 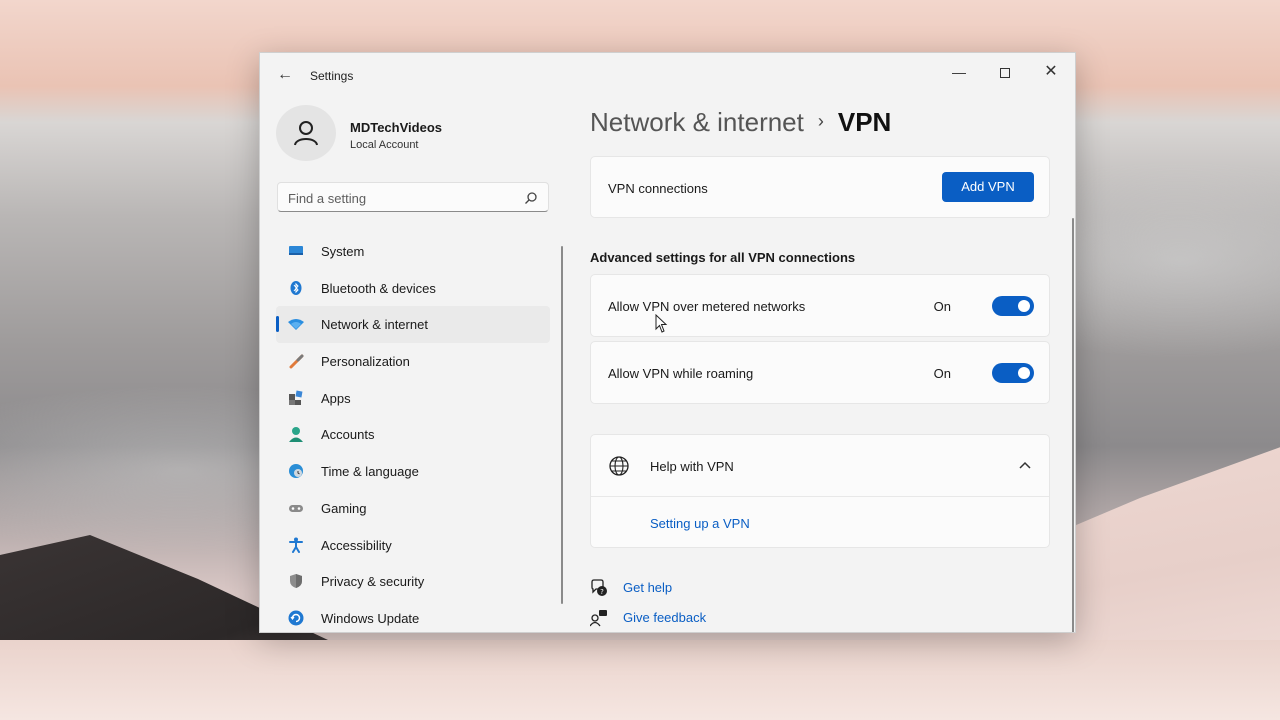 What do you see at coordinates (296, 287) in the screenshot?
I see `bluetooth-icon` at bounding box center [296, 287].